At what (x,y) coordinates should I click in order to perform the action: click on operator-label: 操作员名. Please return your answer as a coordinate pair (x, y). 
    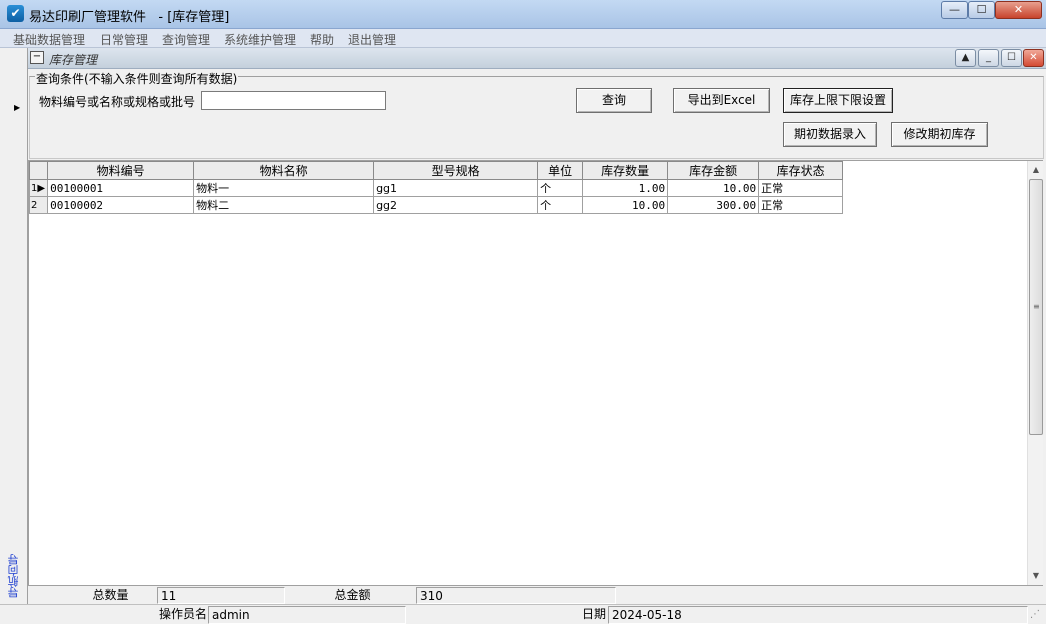
    Looking at the image, I should click on (182, 614).